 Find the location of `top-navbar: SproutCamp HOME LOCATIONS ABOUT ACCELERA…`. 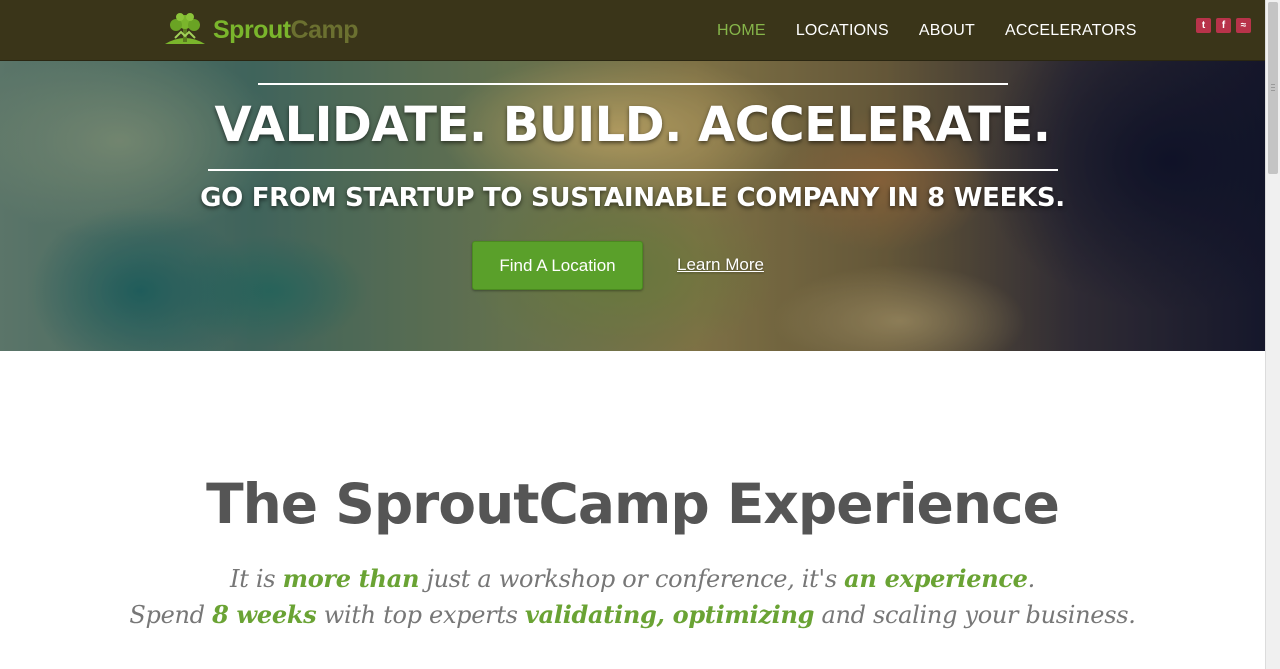

top-navbar: SproutCamp HOME LOCATIONS ABOUT ACCELERA… is located at coordinates (632, 30).